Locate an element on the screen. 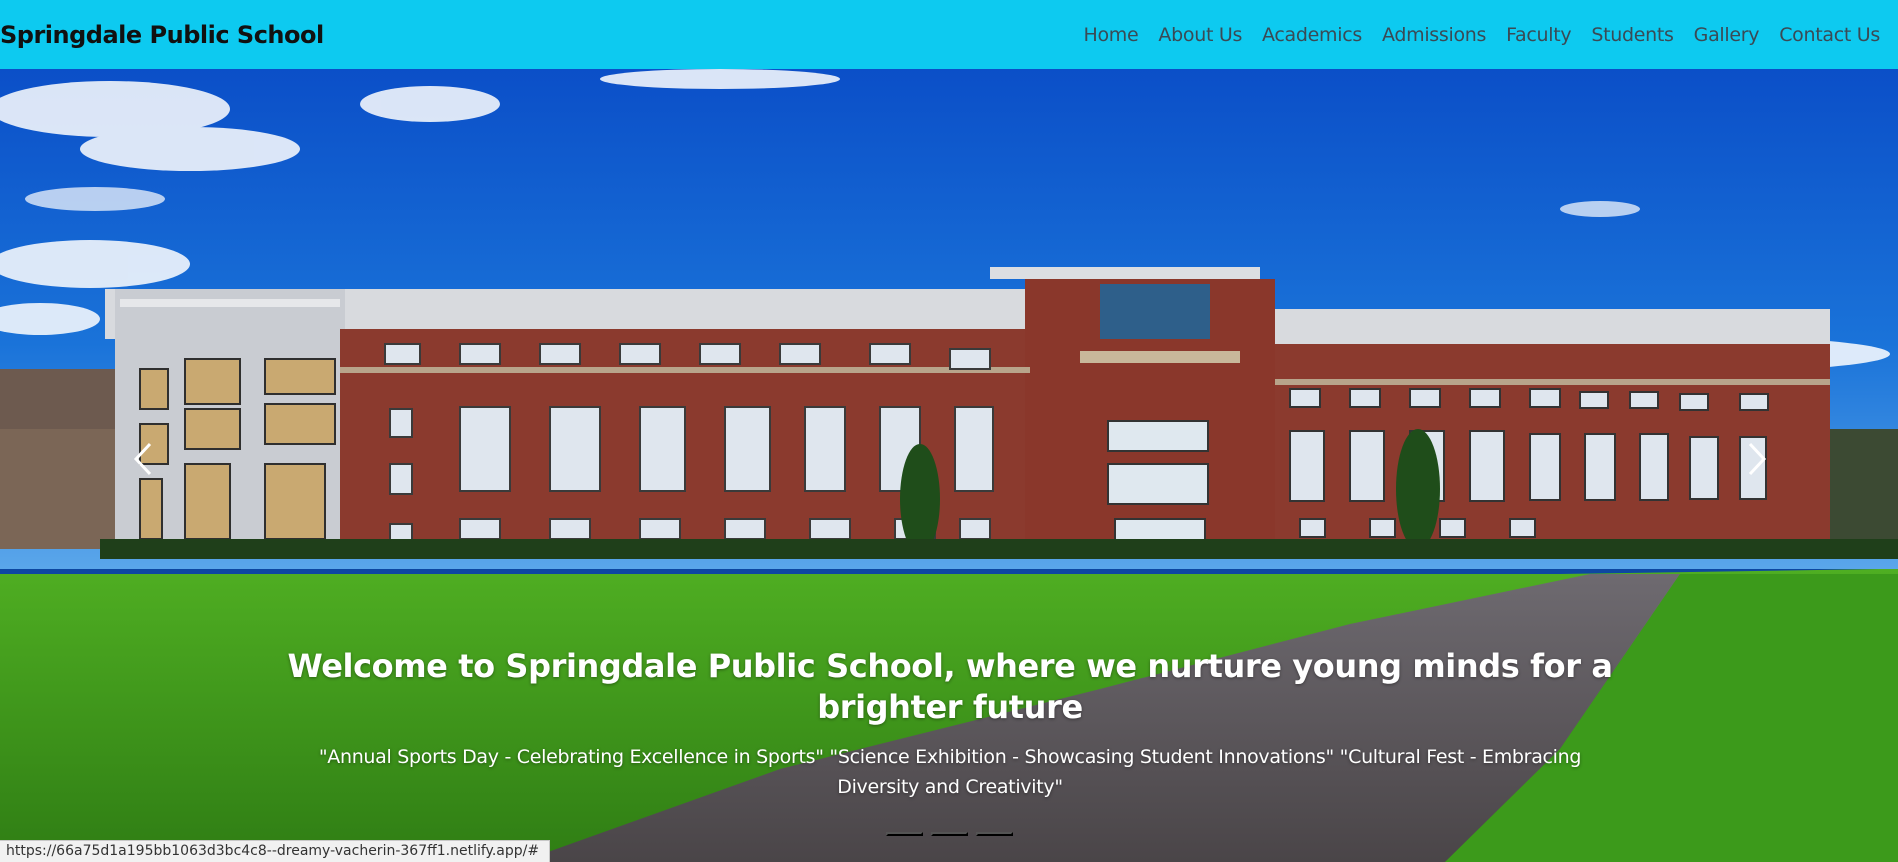 The width and height of the screenshot is (1898, 862). brand-logo-link: Springdale Public School is located at coordinates (162, 35).